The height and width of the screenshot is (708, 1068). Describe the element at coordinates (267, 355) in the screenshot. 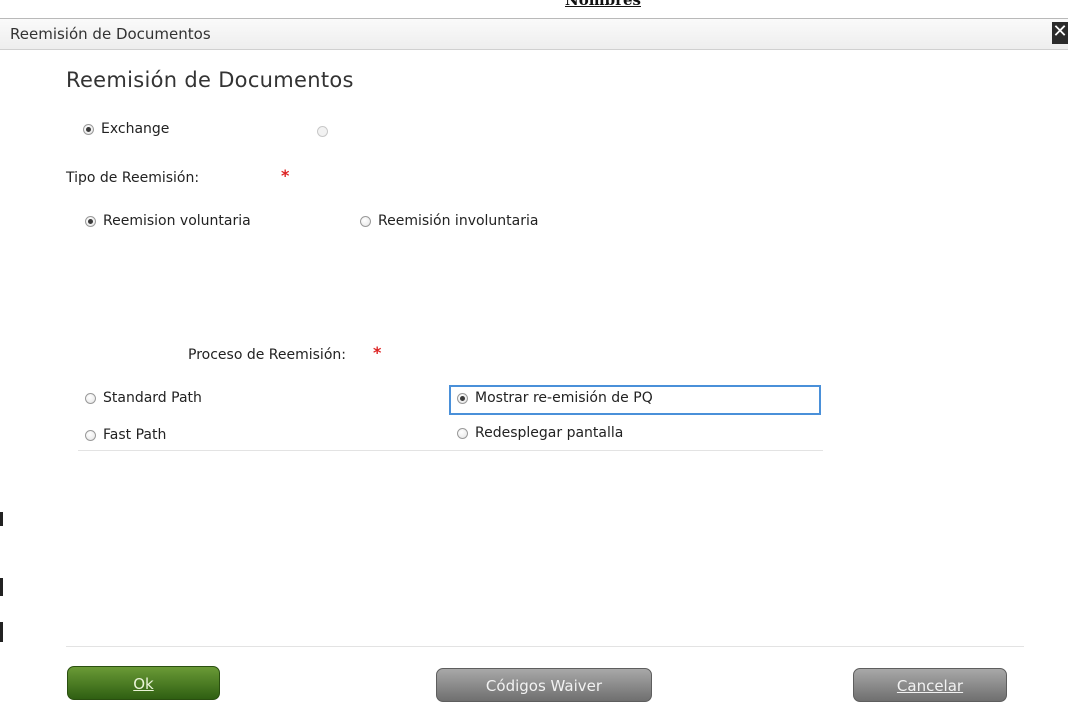

I see `proceso-reemision-label: Proceso de Reemisión:` at that location.